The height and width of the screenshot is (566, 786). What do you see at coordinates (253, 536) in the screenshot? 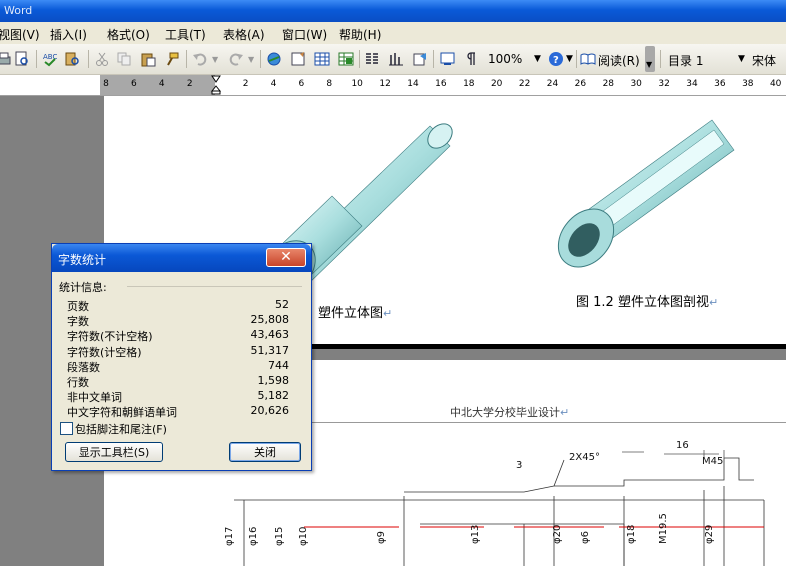
I see `dimension-label: φ16` at bounding box center [253, 536].